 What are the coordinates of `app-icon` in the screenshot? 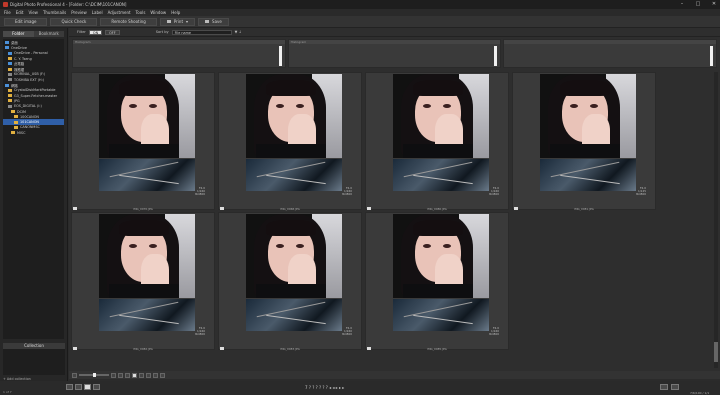 It's located at (5, 4).